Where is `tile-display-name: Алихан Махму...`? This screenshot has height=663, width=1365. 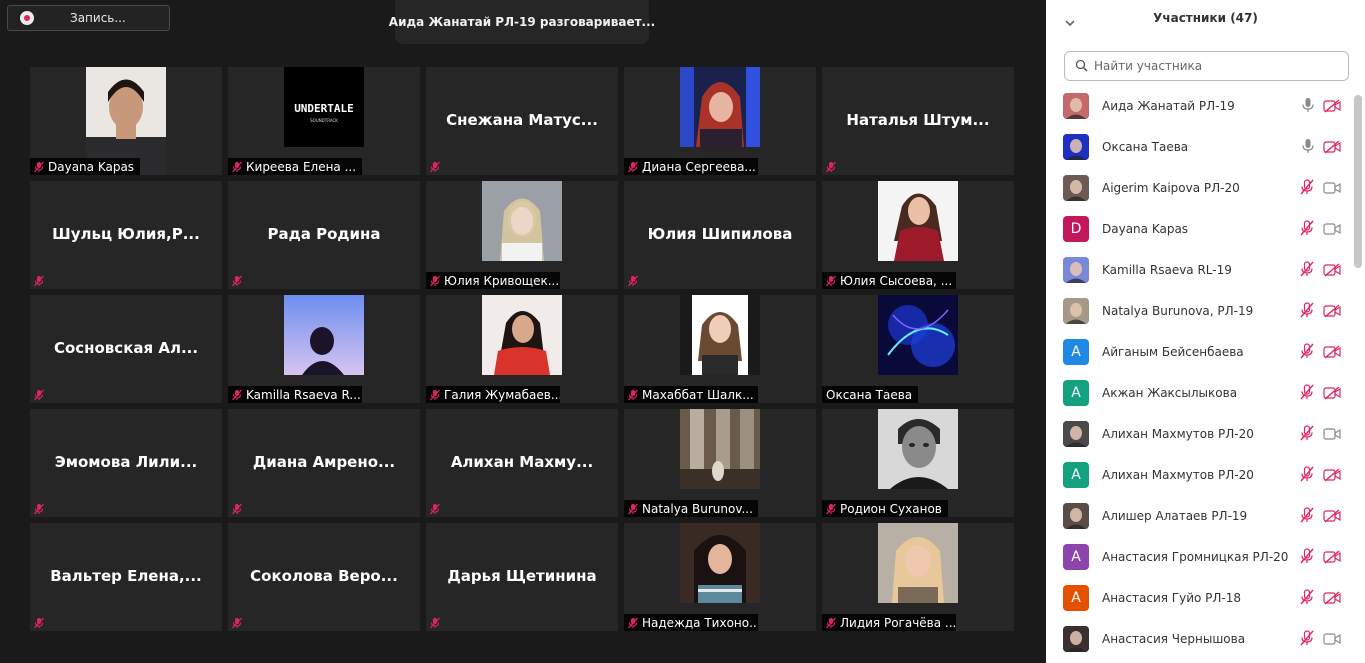
tile-display-name: Алихан Махму... is located at coordinates (522, 462).